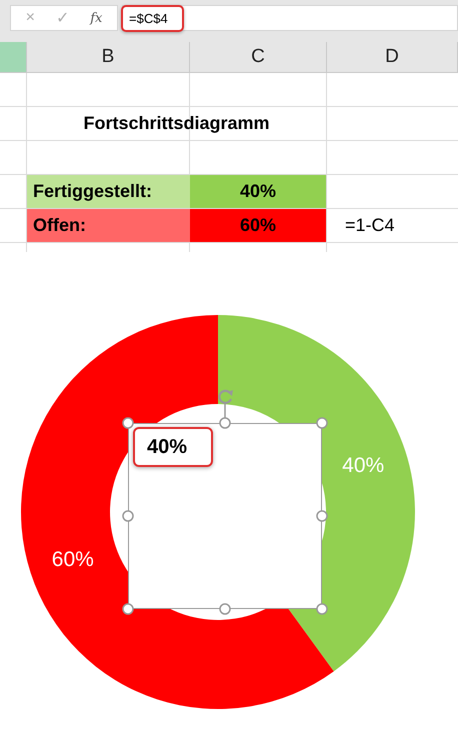  I want to click on text-box-frame, so click(225, 516).